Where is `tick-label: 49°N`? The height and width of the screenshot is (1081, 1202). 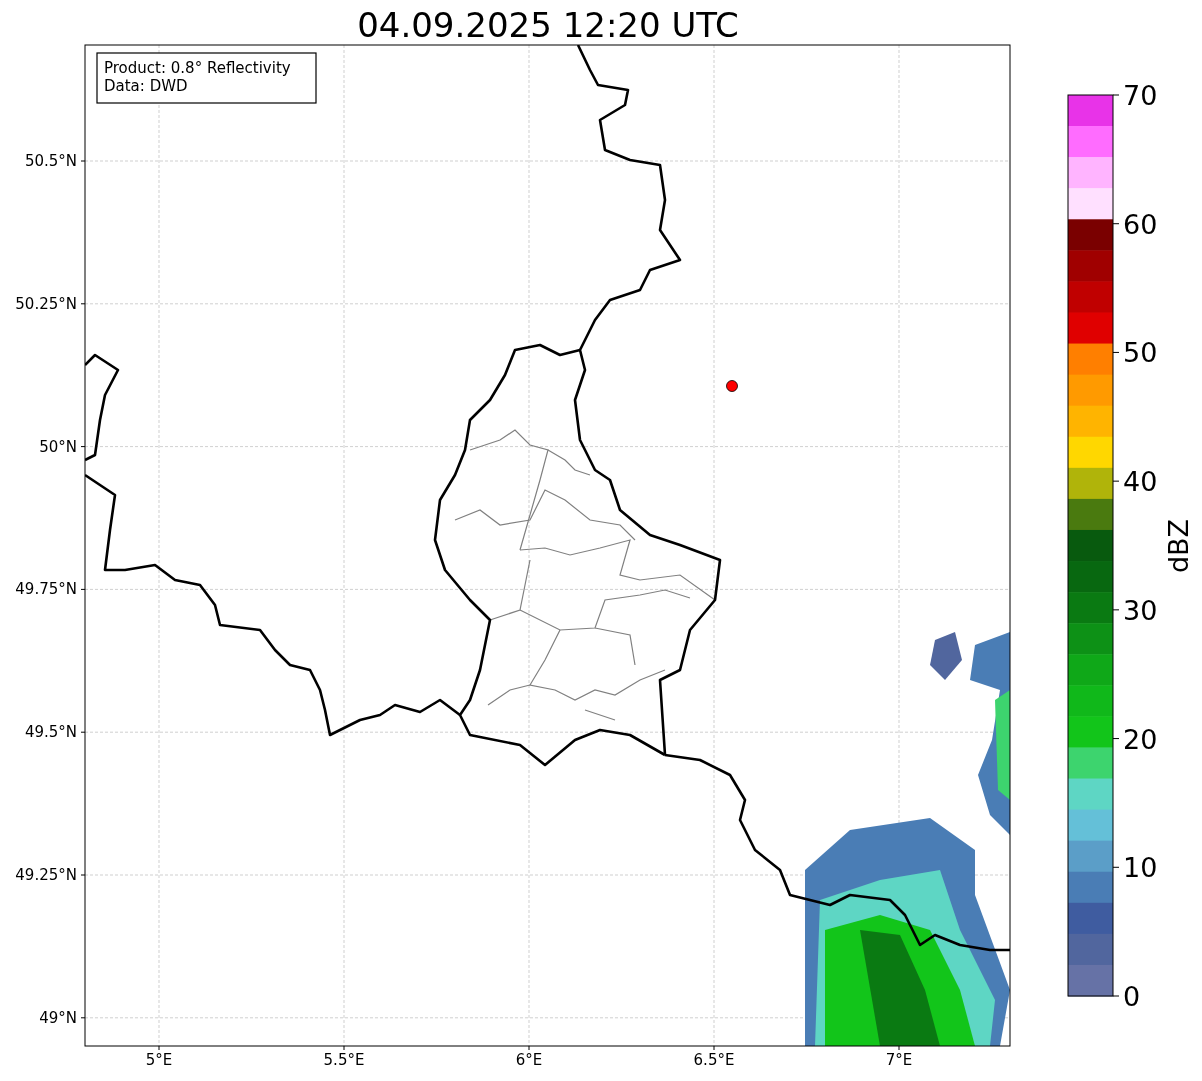 tick-label: 49°N is located at coordinates (58, 1017).